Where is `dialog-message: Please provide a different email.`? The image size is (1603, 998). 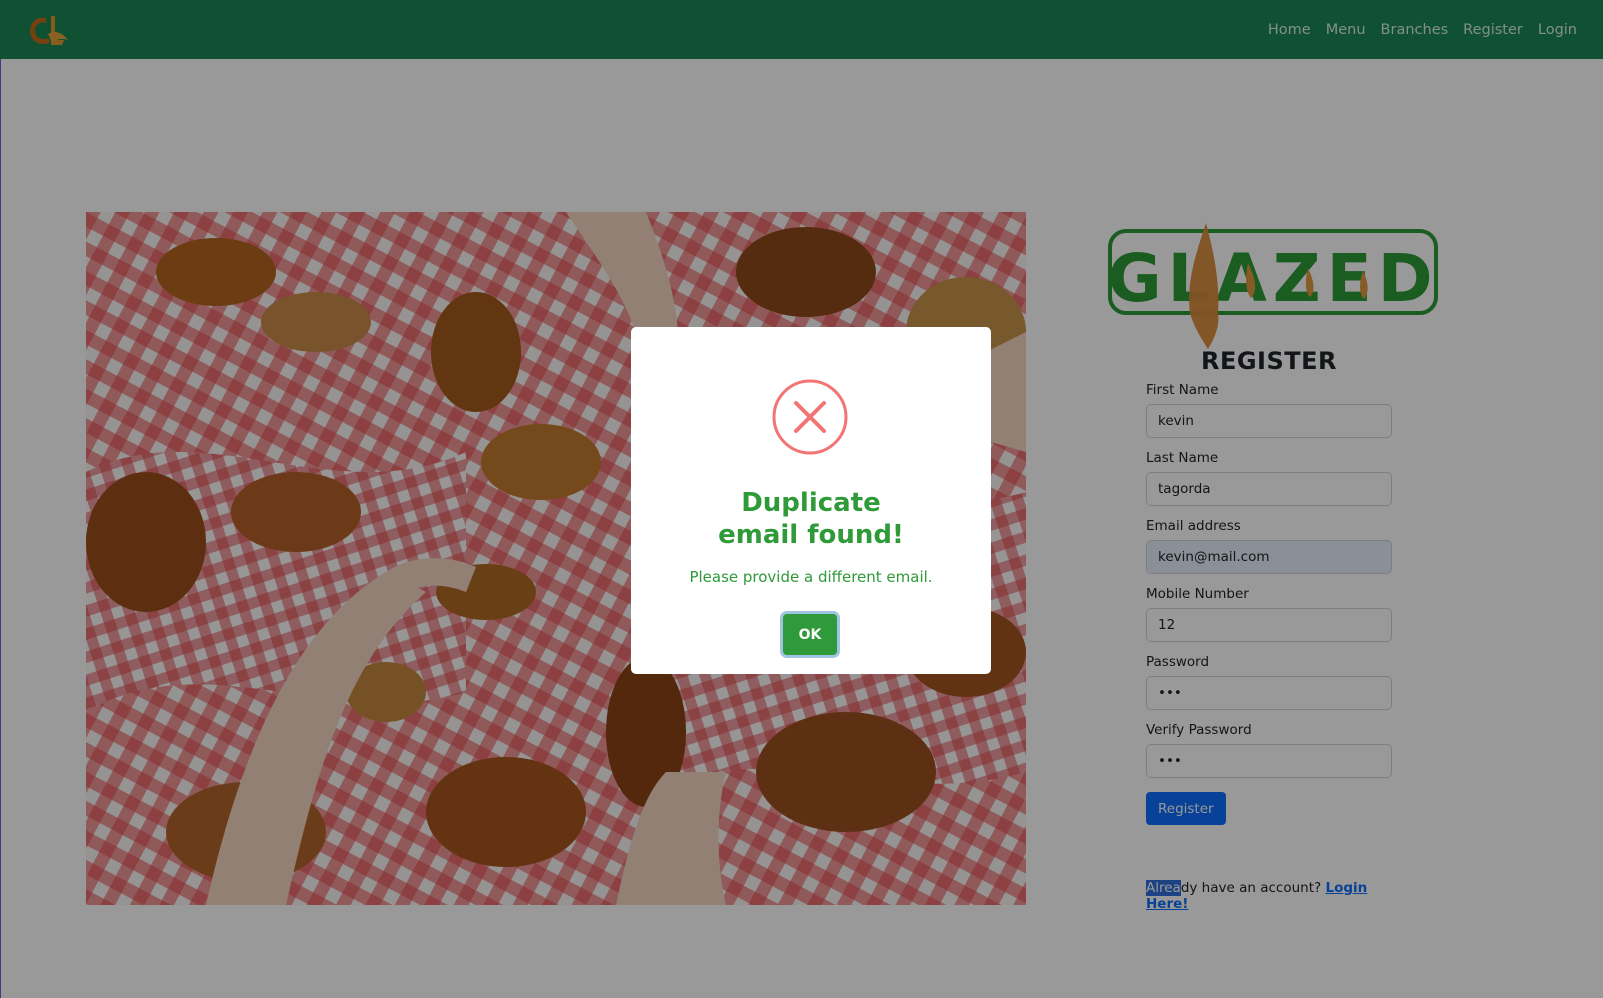 dialog-message: Please provide a different email. is located at coordinates (811, 577).